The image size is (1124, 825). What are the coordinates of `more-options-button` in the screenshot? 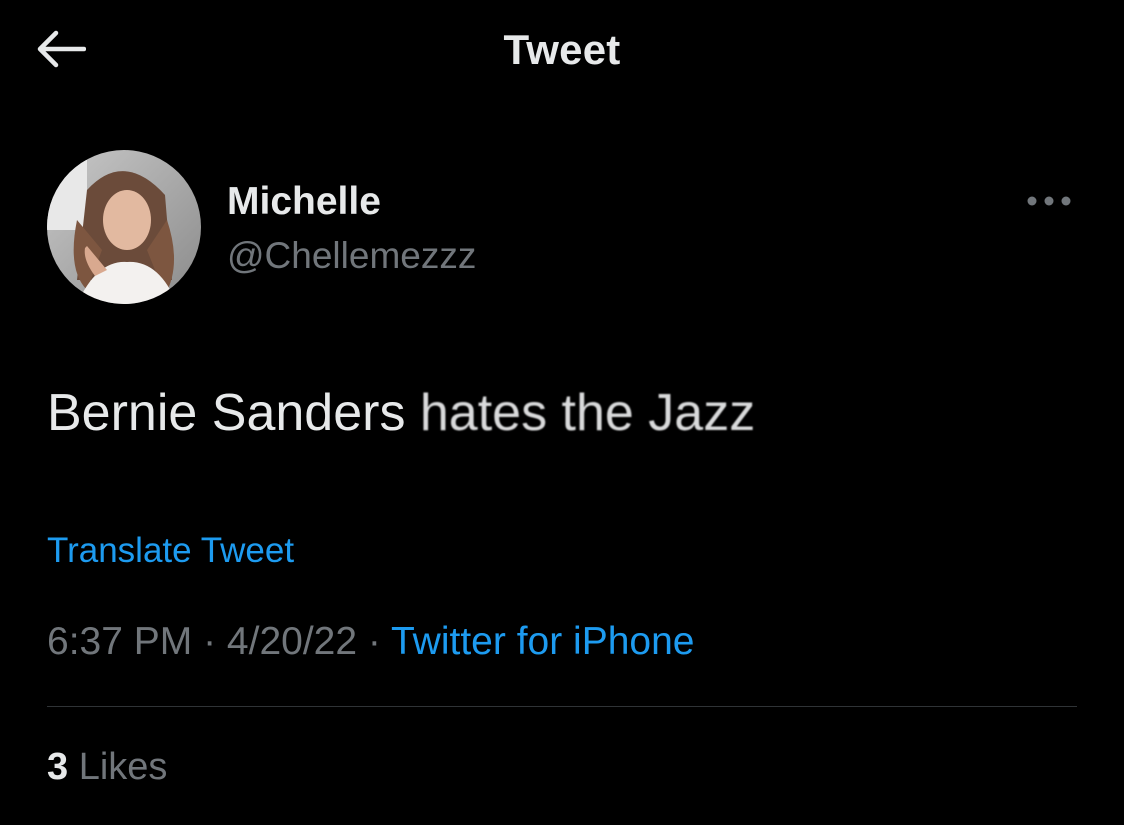 It's located at (1049, 201).